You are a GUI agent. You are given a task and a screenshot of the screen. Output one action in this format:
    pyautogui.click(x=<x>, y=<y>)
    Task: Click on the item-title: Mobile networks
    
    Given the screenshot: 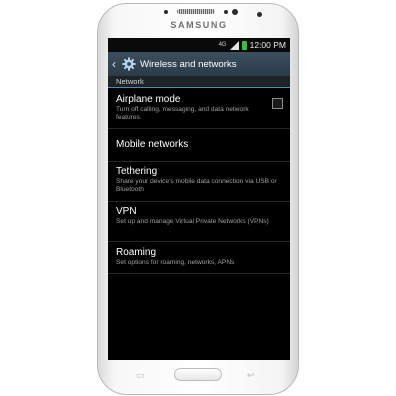 What is the action you would take?
    pyautogui.click(x=152, y=144)
    